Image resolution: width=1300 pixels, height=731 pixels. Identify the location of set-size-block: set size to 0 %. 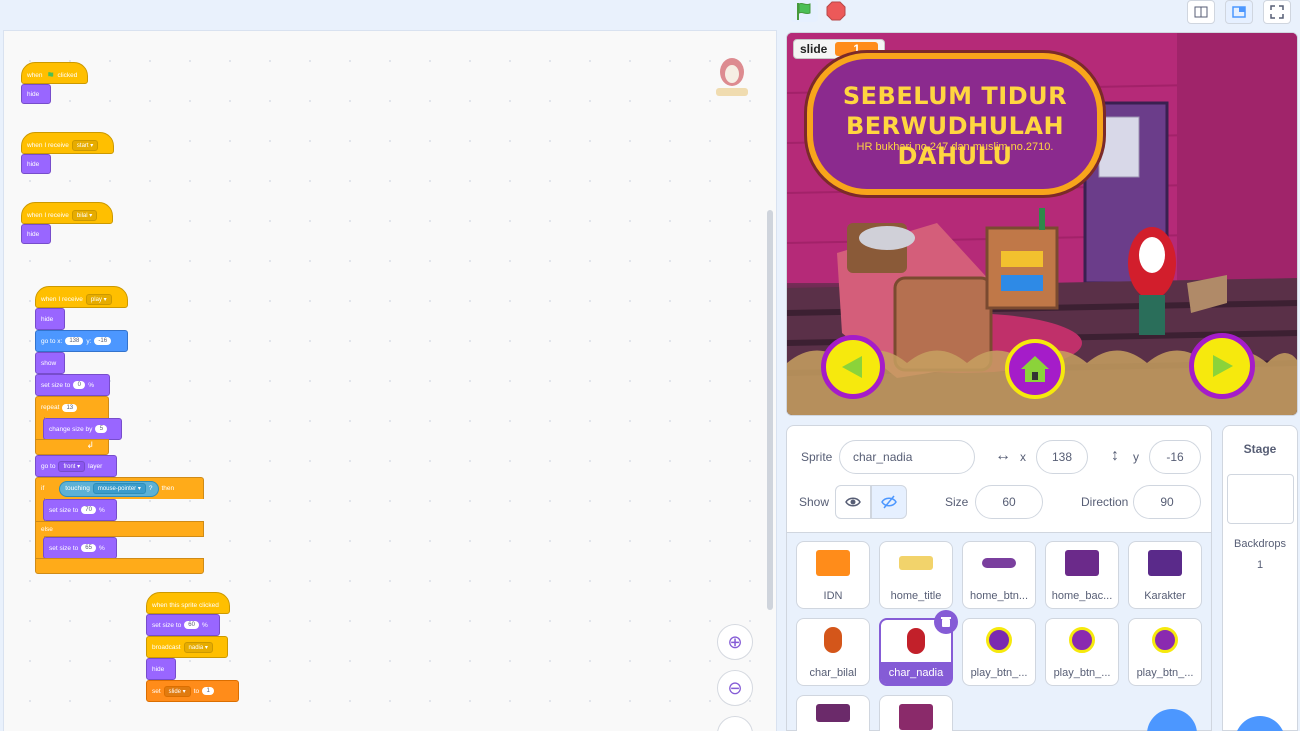
(72, 385).